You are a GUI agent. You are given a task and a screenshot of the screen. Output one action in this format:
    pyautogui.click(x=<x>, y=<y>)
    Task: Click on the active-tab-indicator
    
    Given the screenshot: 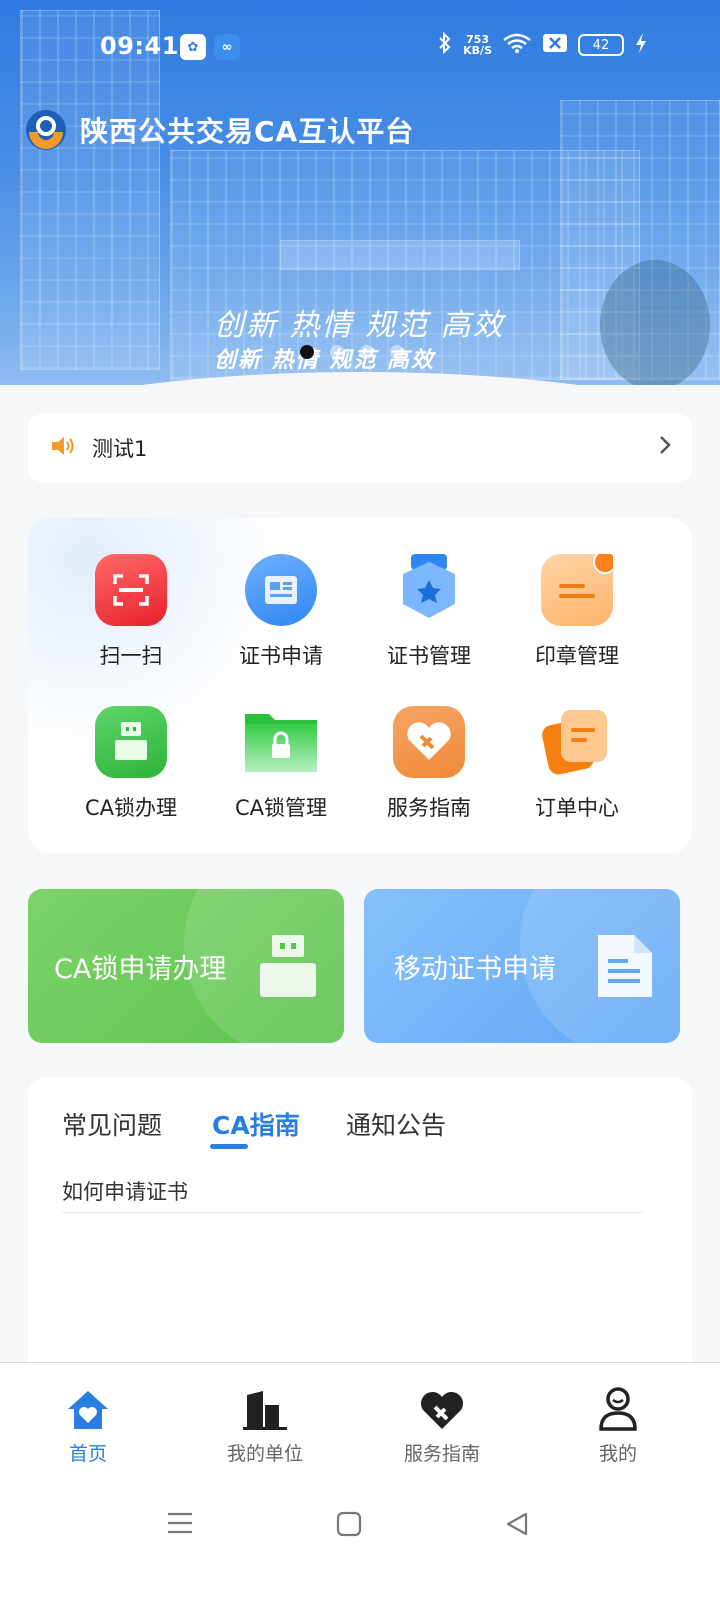 What is the action you would take?
    pyautogui.click(x=229, y=1146)
    